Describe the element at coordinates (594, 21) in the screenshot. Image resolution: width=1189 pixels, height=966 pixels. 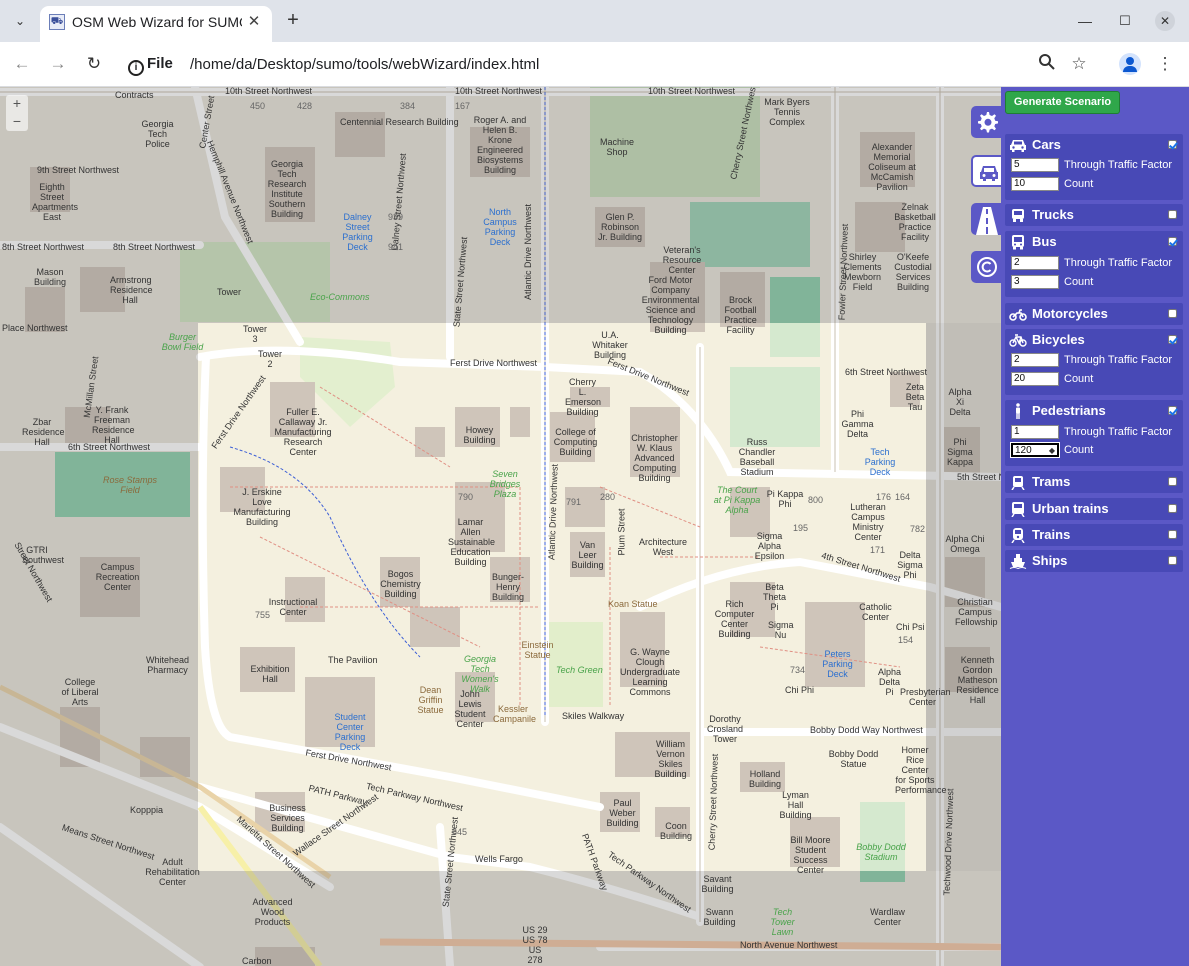
I see `tab-strip: ⌄ ⛟ OSM Web Wizard for SUMO ✕ + — ☐ ✕` at that location.